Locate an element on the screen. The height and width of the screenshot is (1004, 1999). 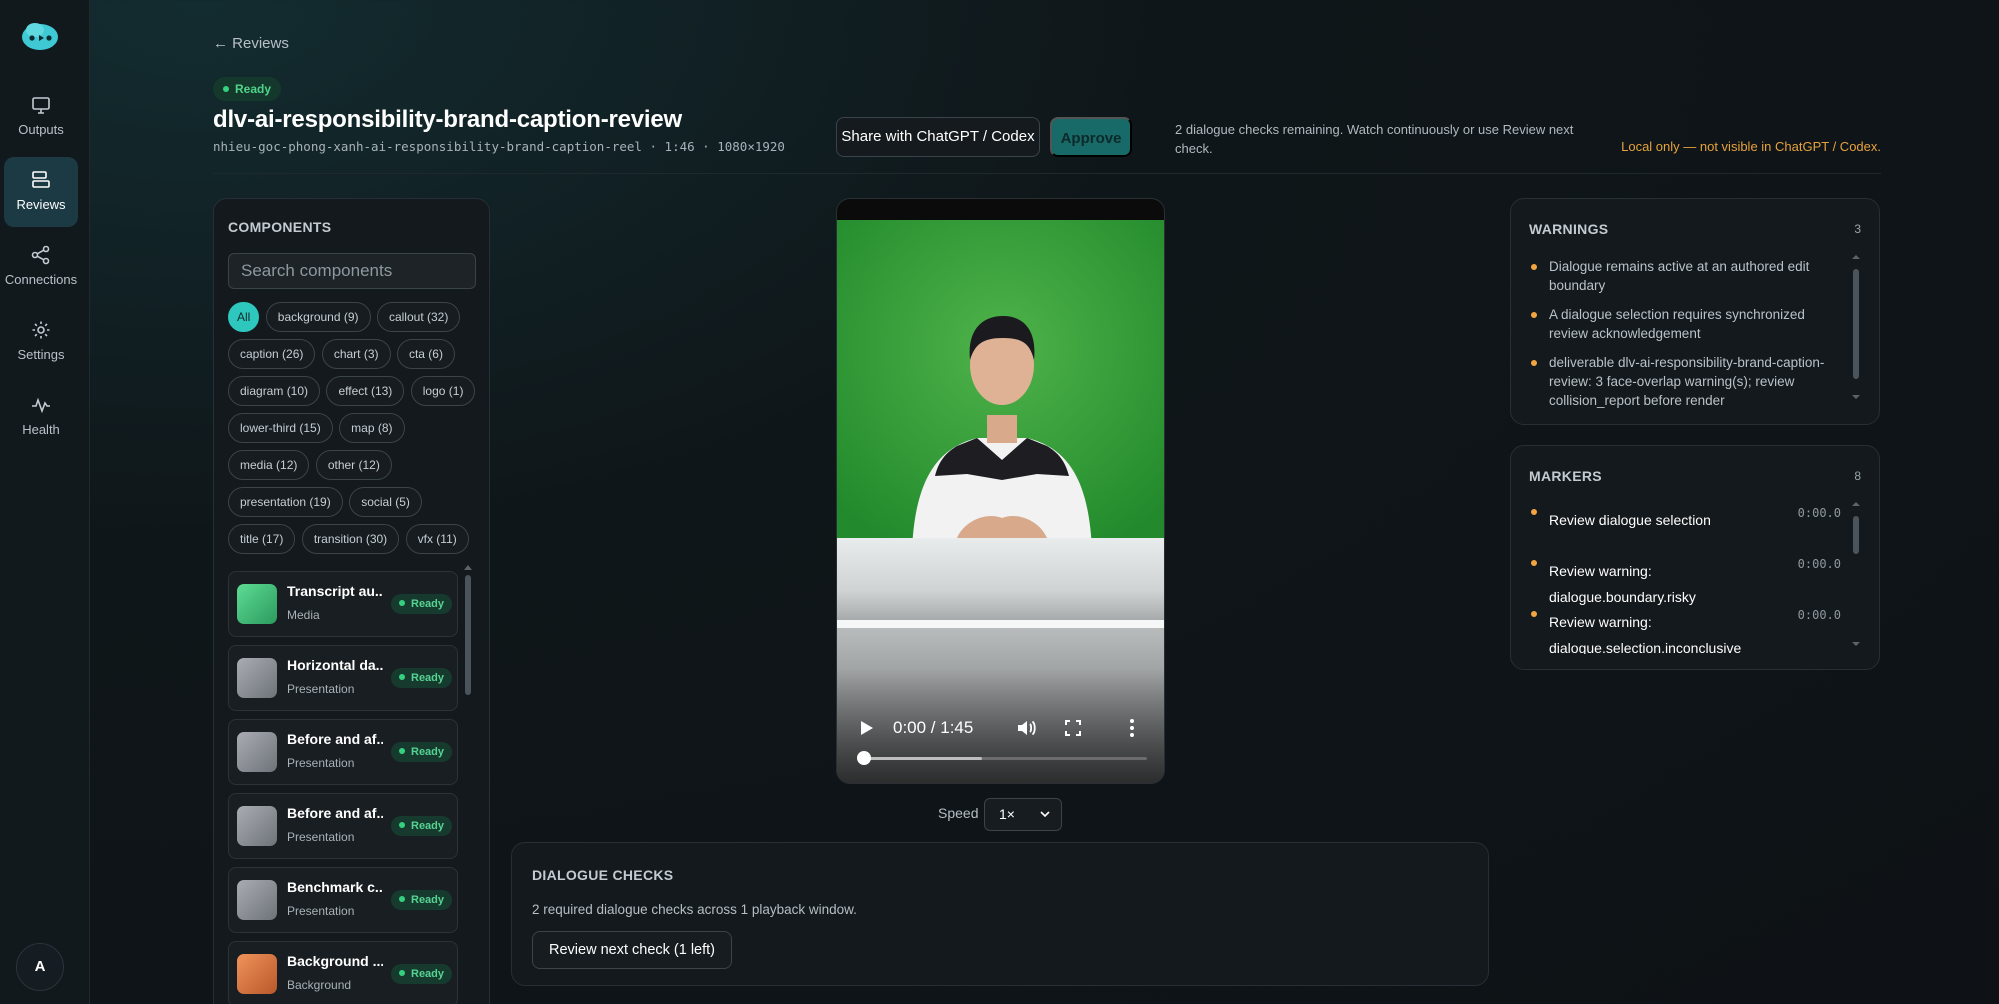
filter-chip-background: background (9) is located at coordinates (318, 317).